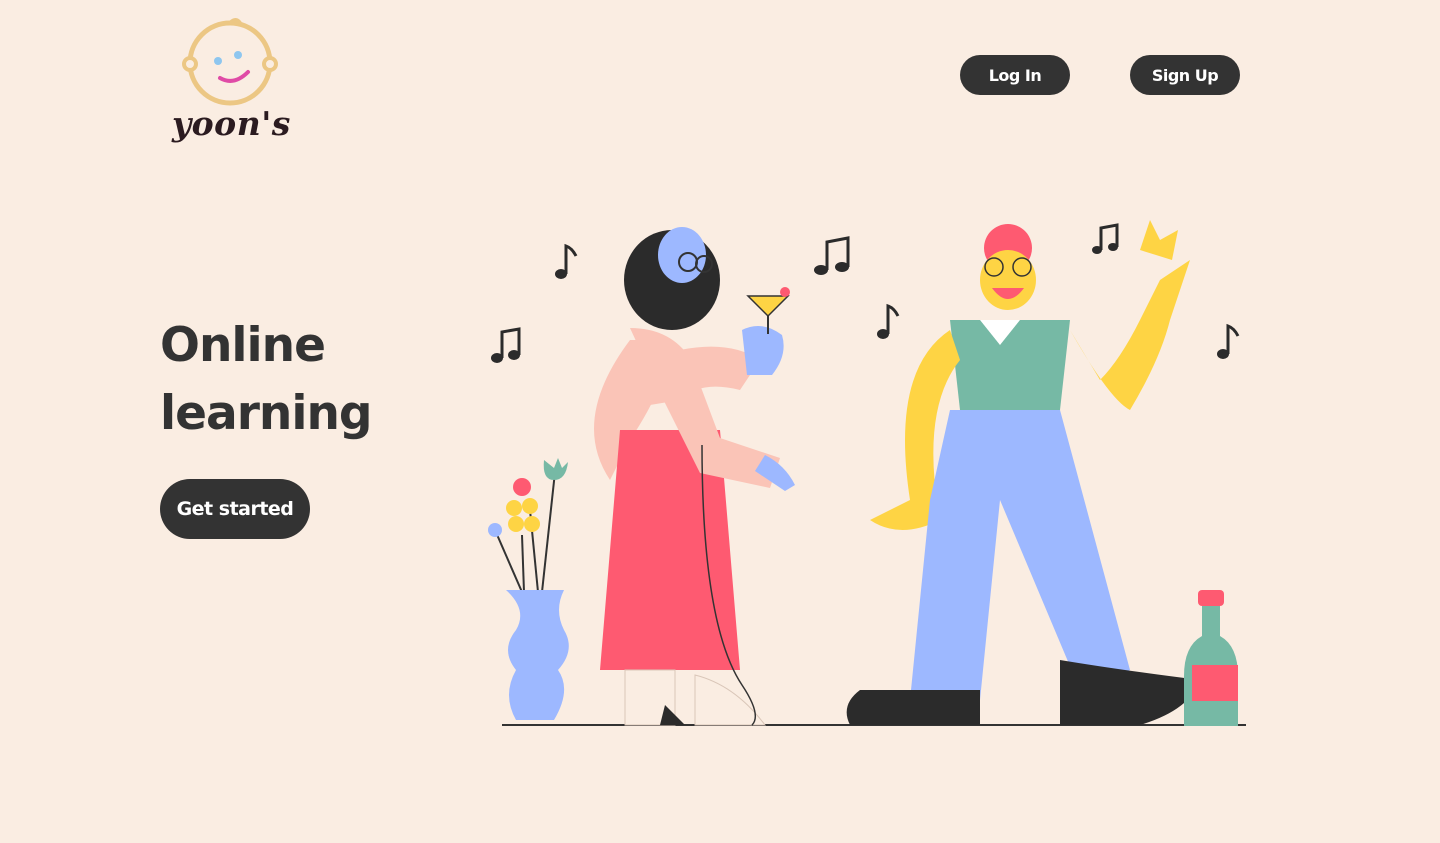  I want to click on hero-headline: Online learning, so click(266, 380).